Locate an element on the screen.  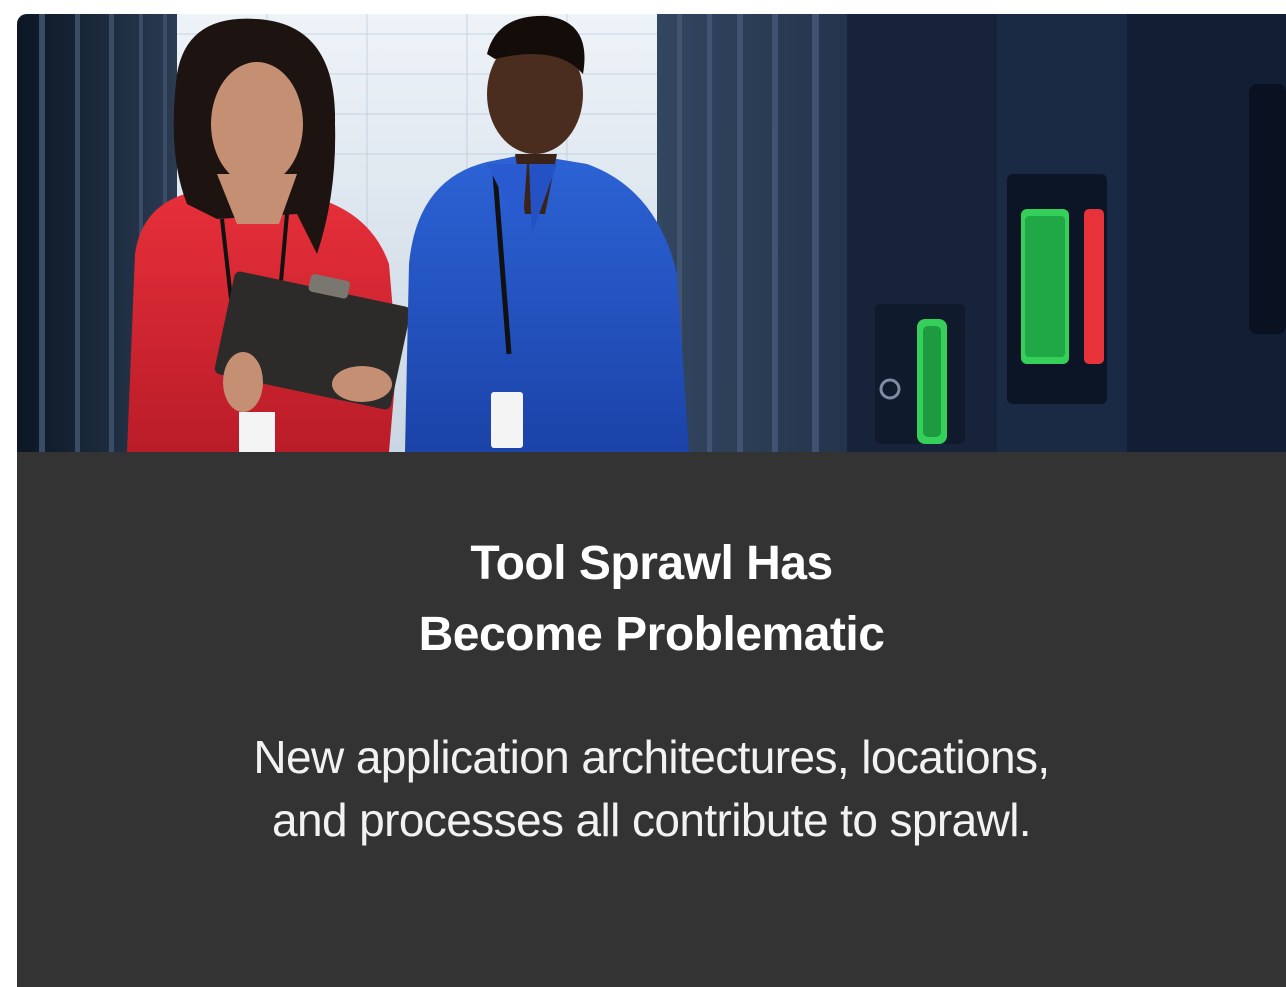
card-title-line-2: Become Problematic is located at coordinates (651, 634).